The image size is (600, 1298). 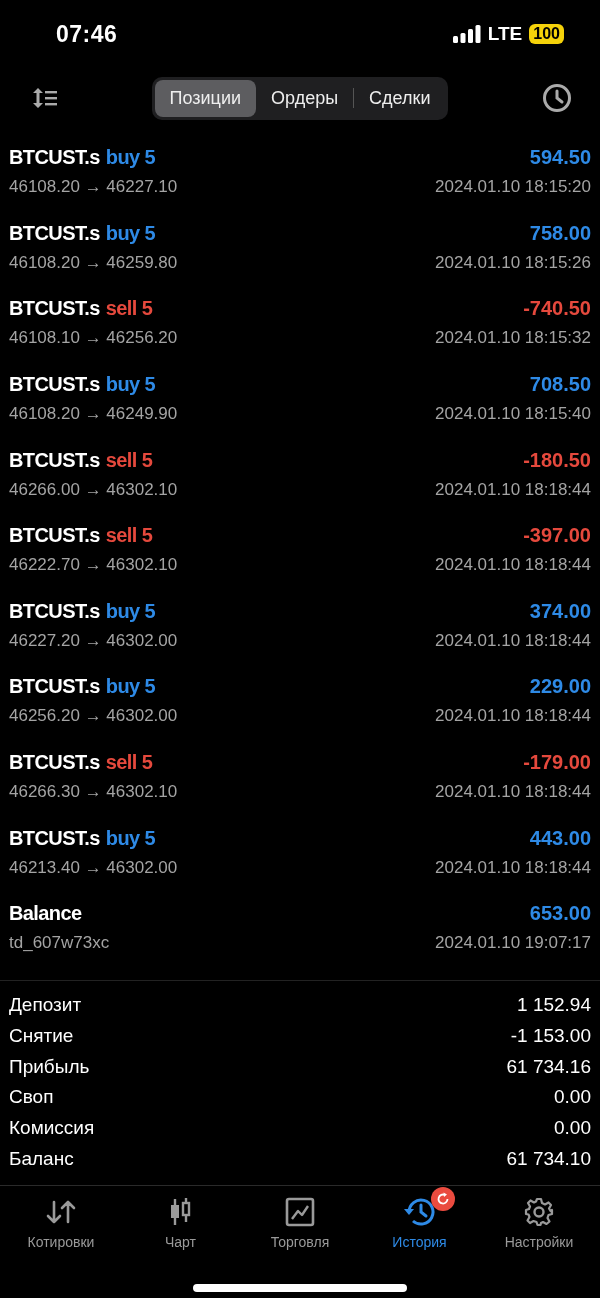 I want to click on clock-icon, so click(x=557, y=98).